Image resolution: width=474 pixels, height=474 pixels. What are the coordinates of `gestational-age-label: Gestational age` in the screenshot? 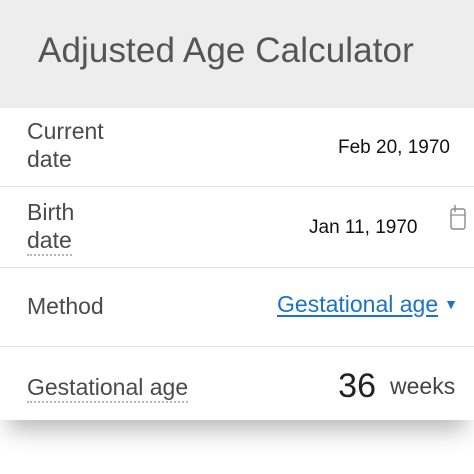 It's located at (108, 388).